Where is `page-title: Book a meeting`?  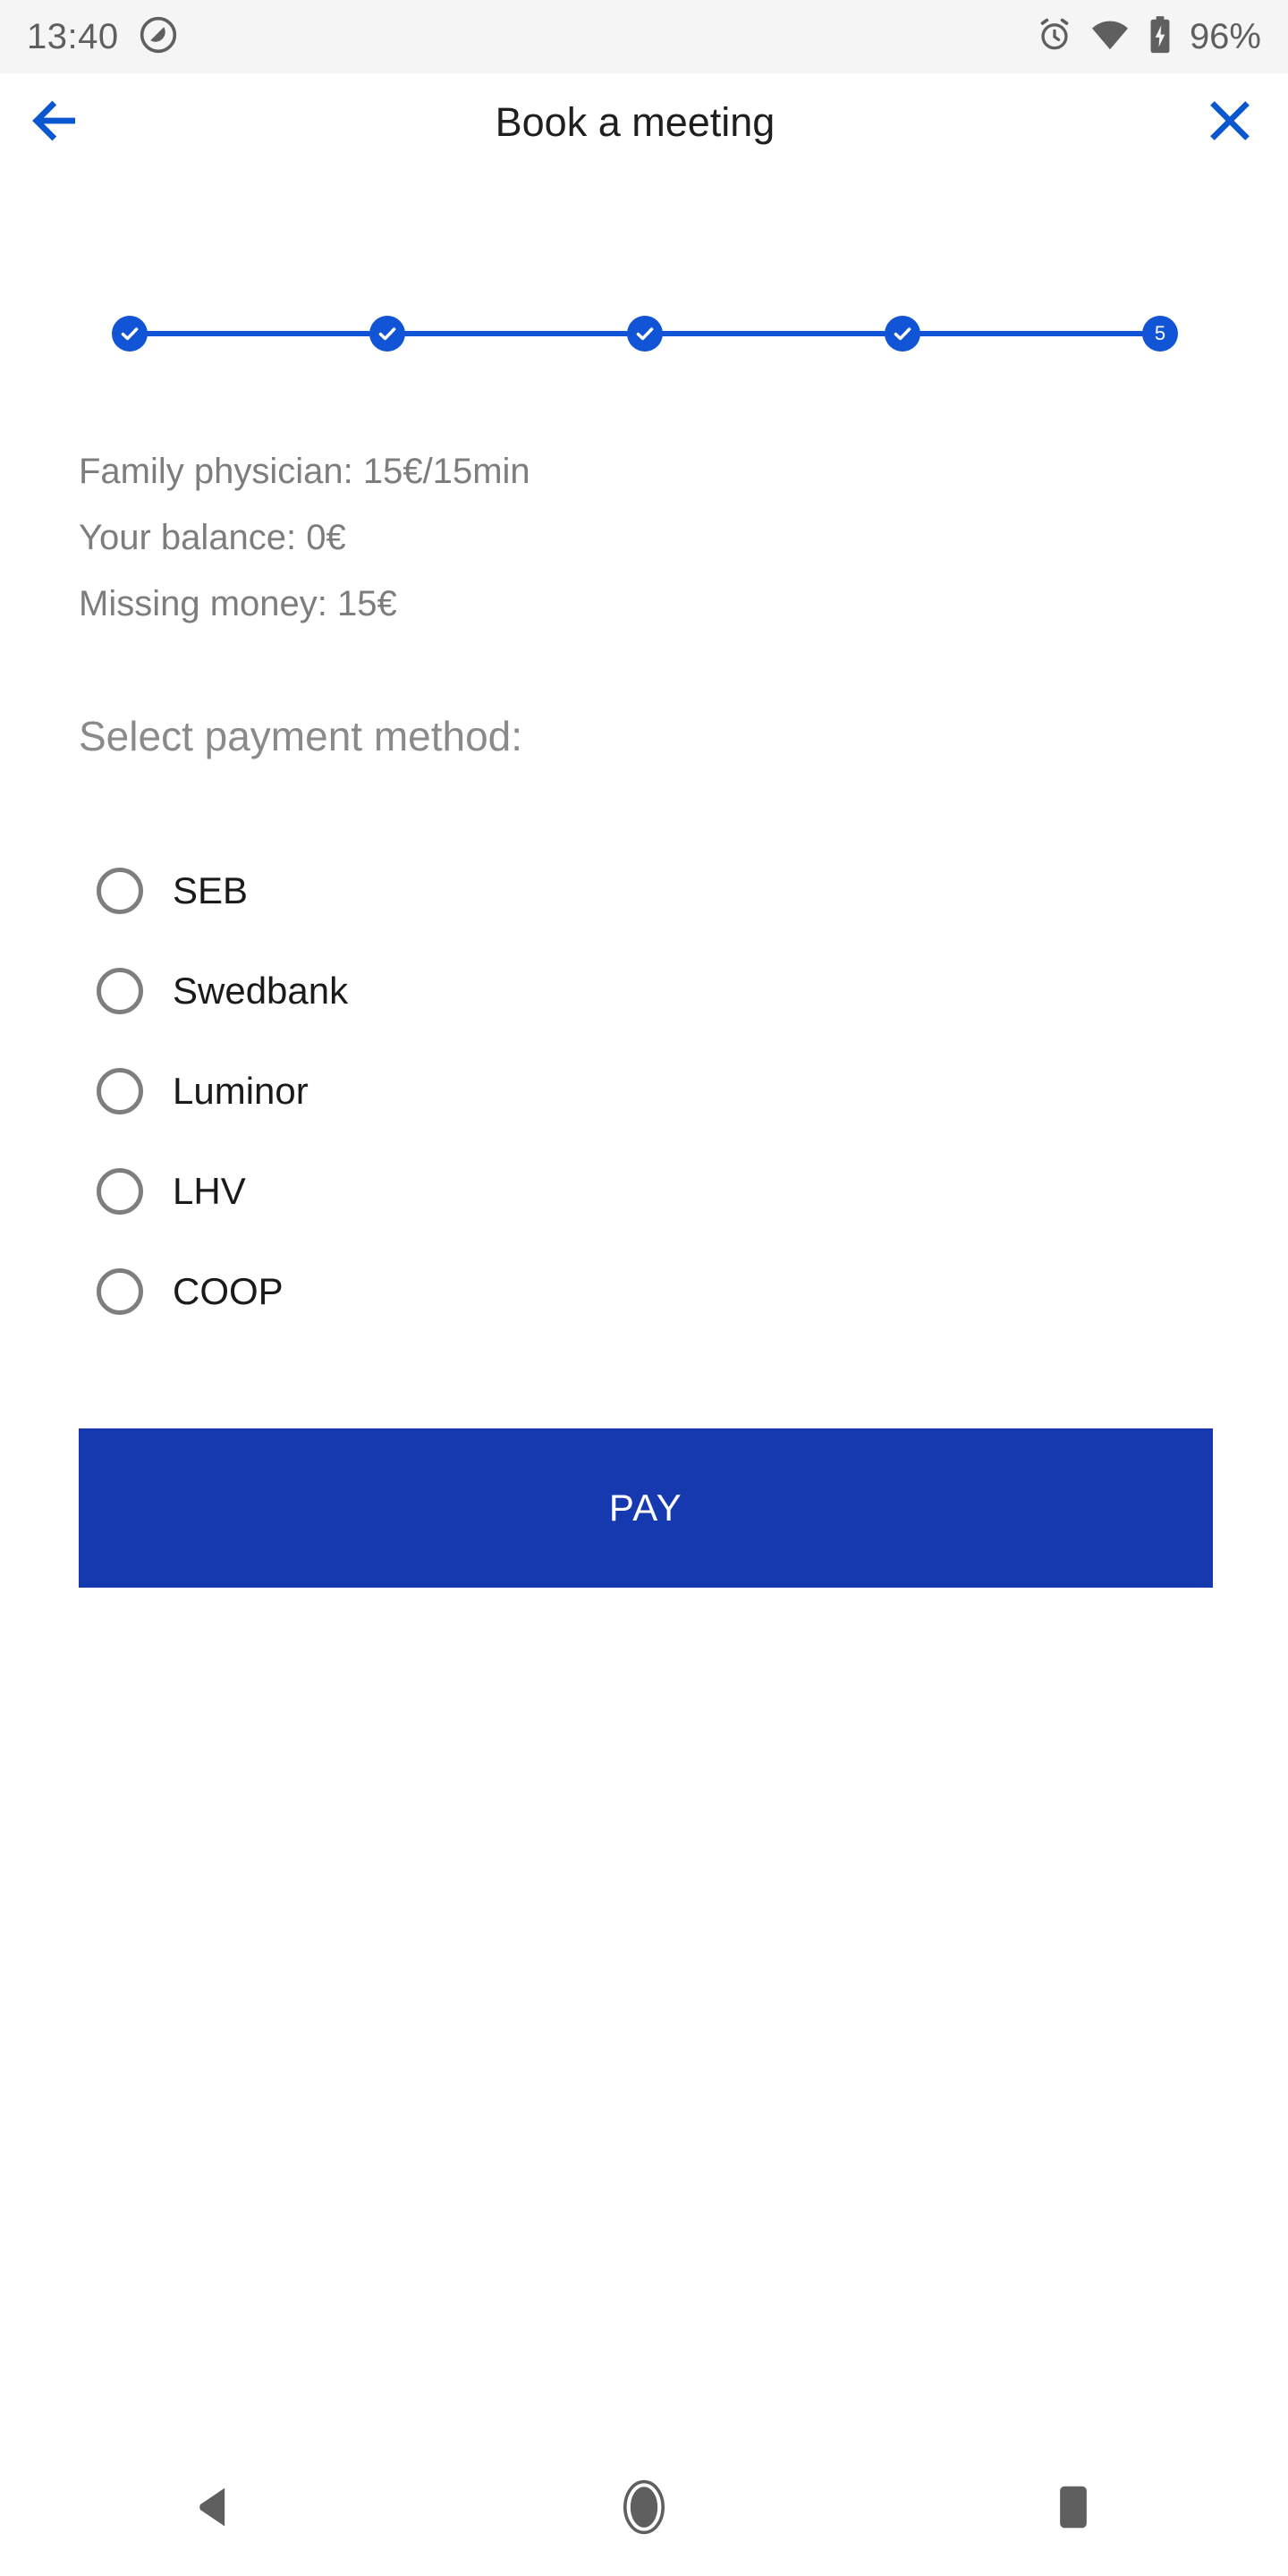
page-title: Book a meeting is located at coordinates (635, 122).